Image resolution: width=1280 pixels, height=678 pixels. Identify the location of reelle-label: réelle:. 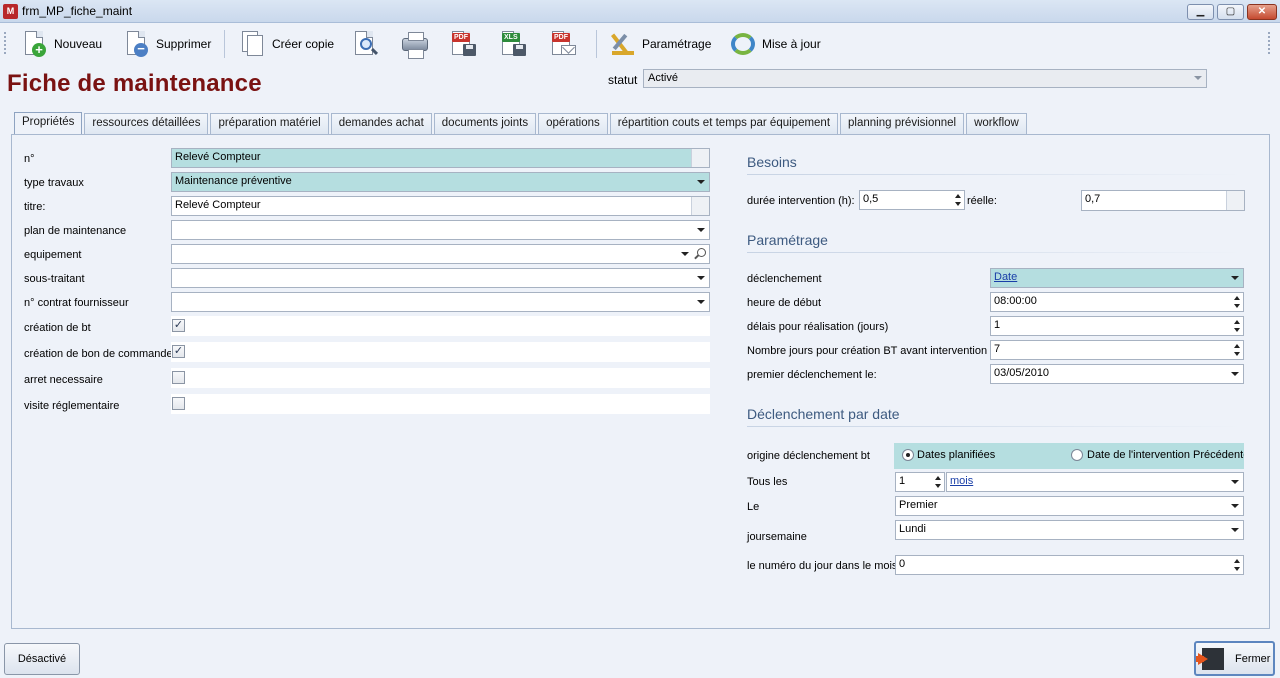
(982, 201).